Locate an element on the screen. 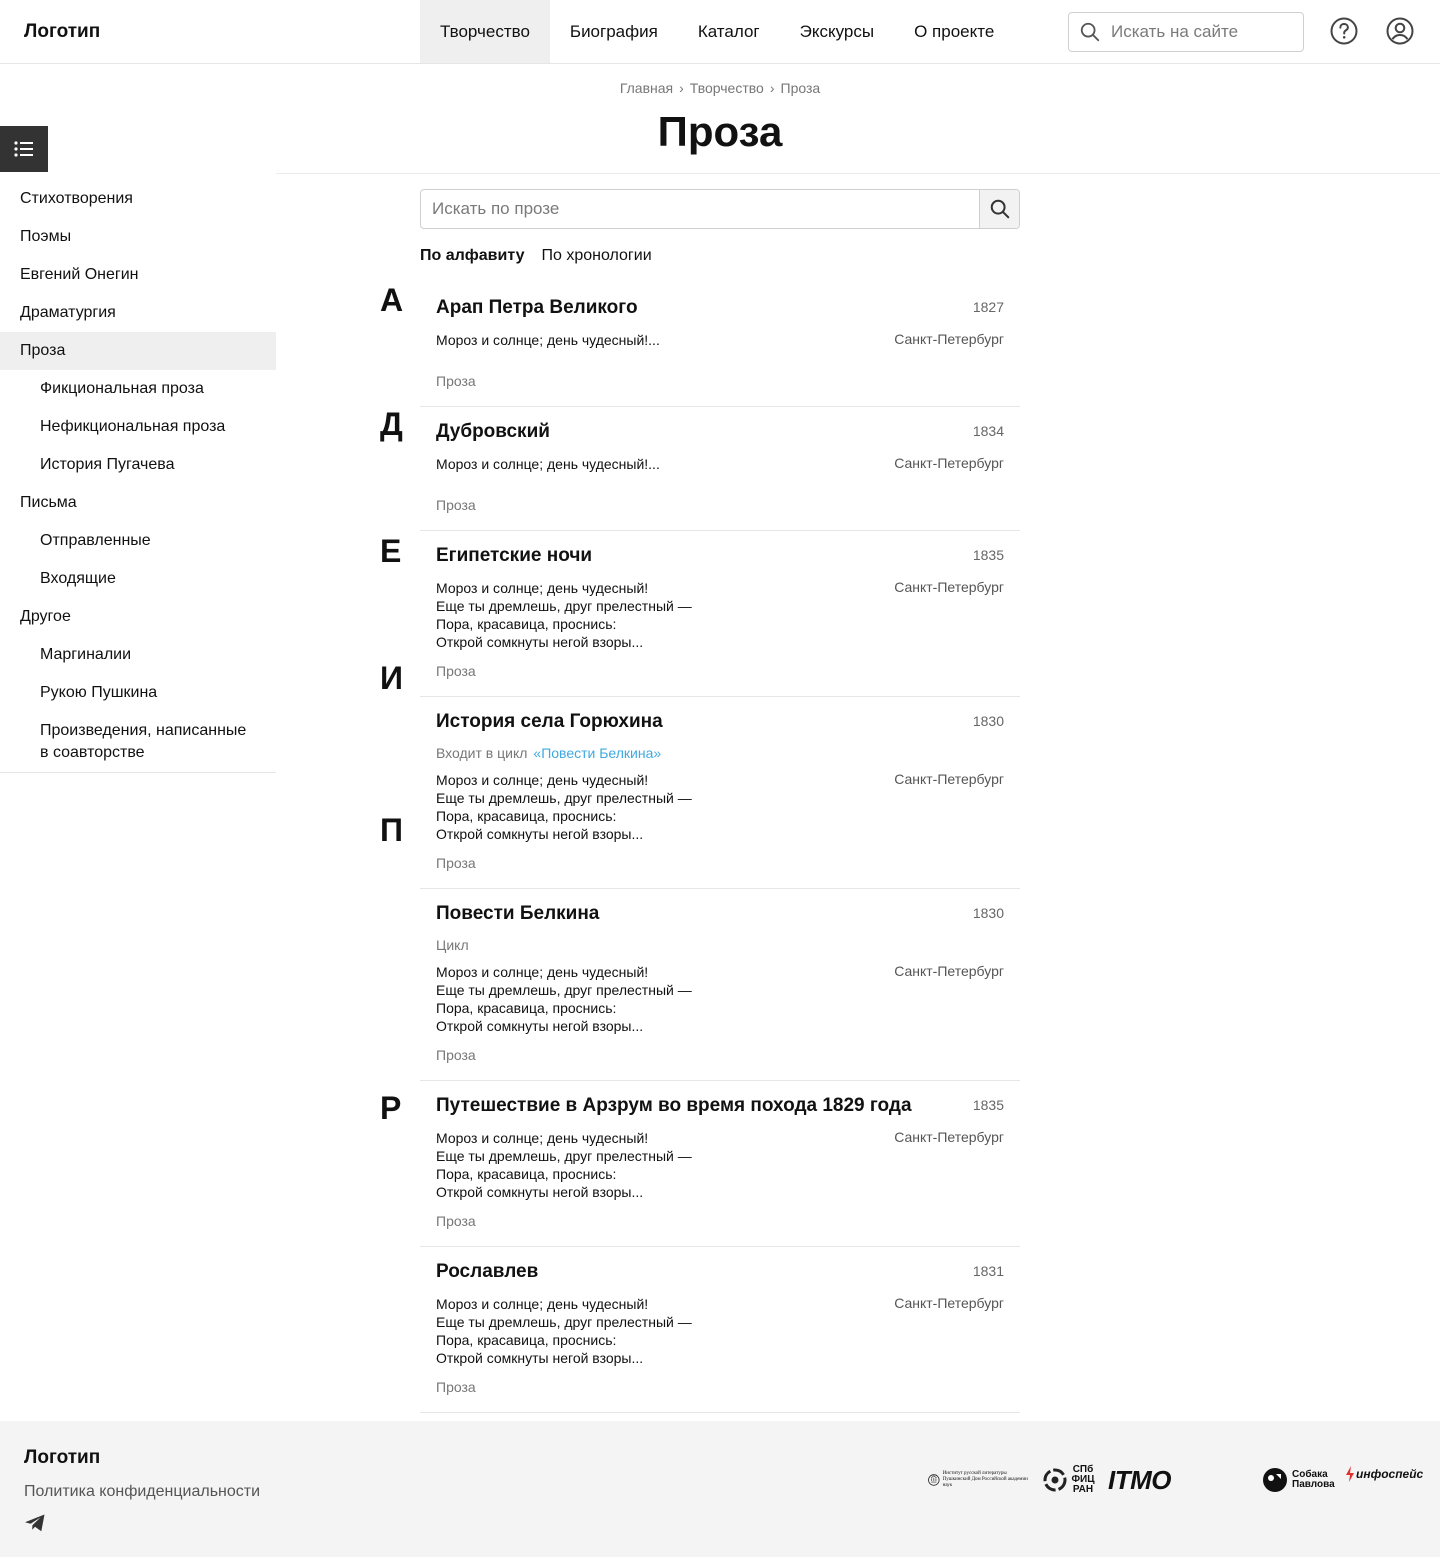  entry-cycle-label: Цикл is located at coordinates (452, 945).